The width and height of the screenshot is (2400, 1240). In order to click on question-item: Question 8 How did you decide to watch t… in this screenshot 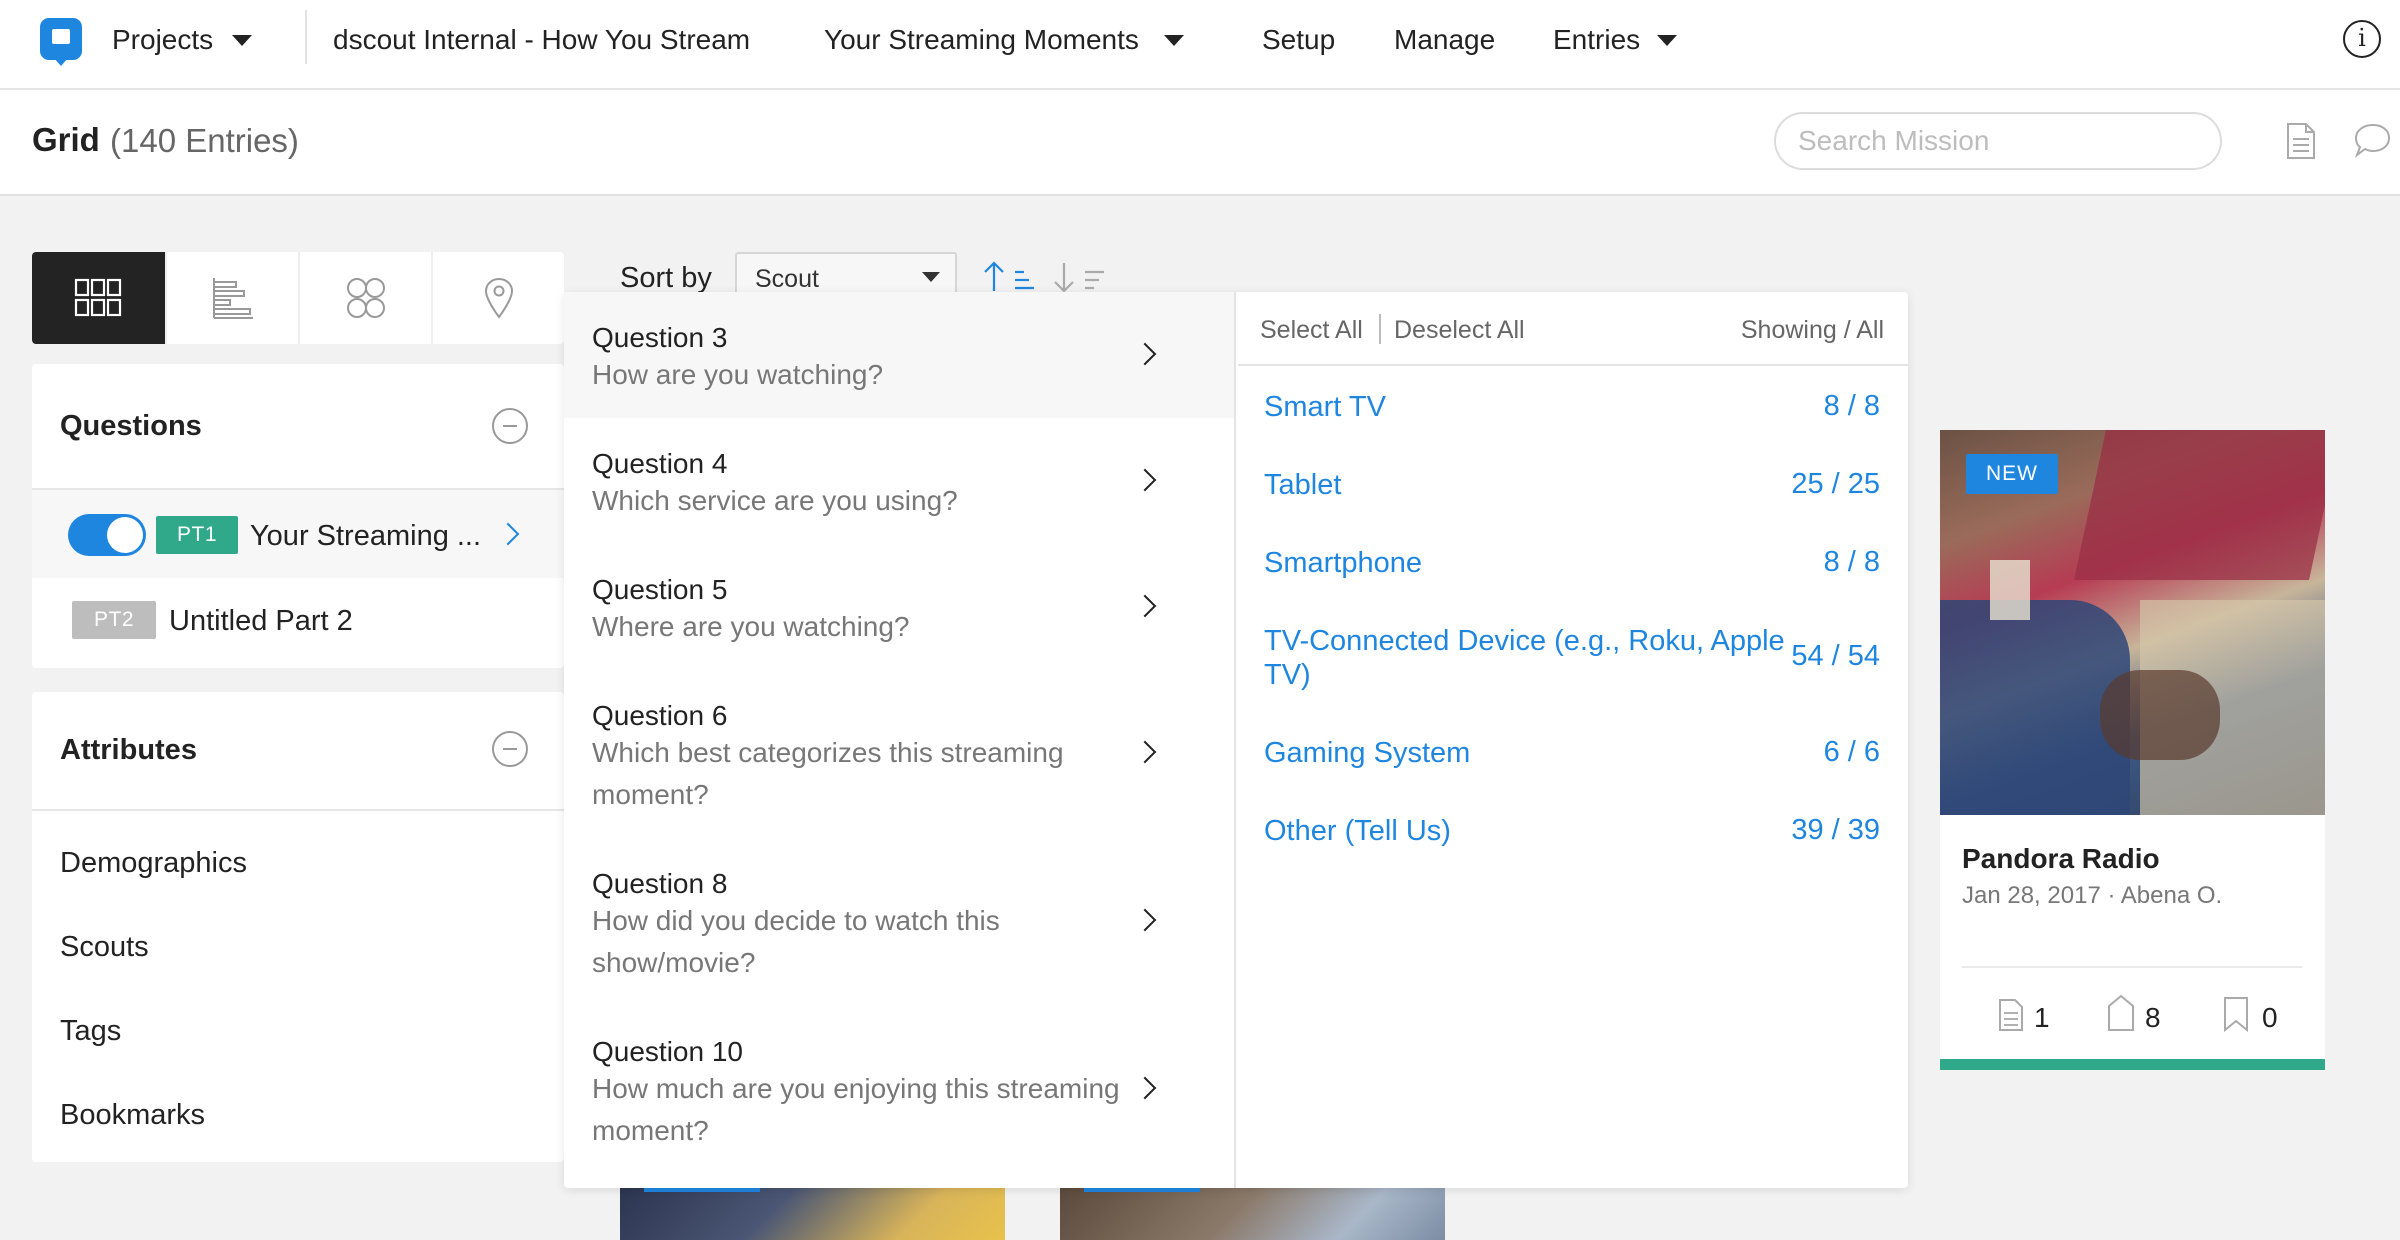, I will do `click(899, 922)`.